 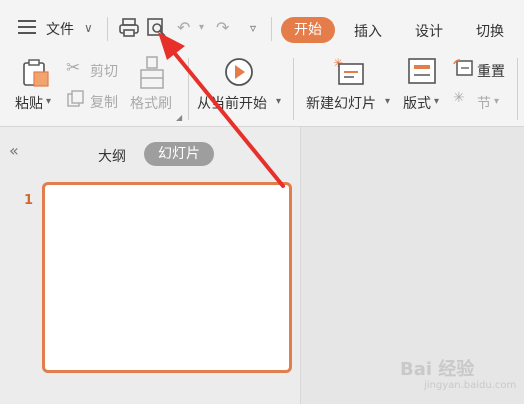 What do you see at coordinates (470, 385) in the screenshot?
I see `baidu-watermark-url: jingyan.baidu.com` at bounding box center [470, 385].